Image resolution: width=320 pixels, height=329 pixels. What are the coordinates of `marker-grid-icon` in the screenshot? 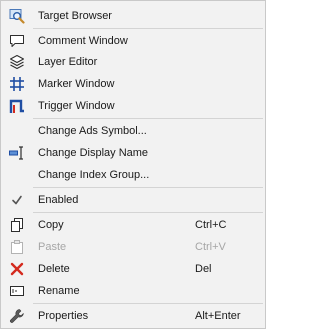 It's located at (17, 84).